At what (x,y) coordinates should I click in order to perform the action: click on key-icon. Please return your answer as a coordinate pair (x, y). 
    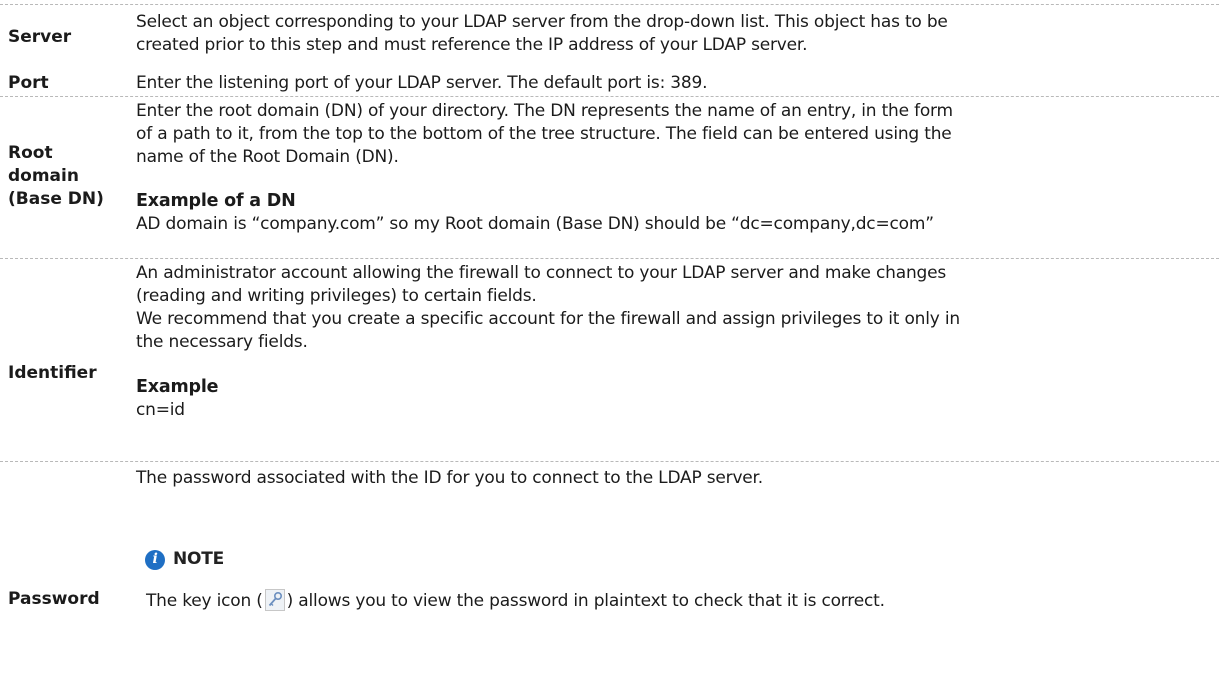
    Looking at the image, I should click on (274, 600).